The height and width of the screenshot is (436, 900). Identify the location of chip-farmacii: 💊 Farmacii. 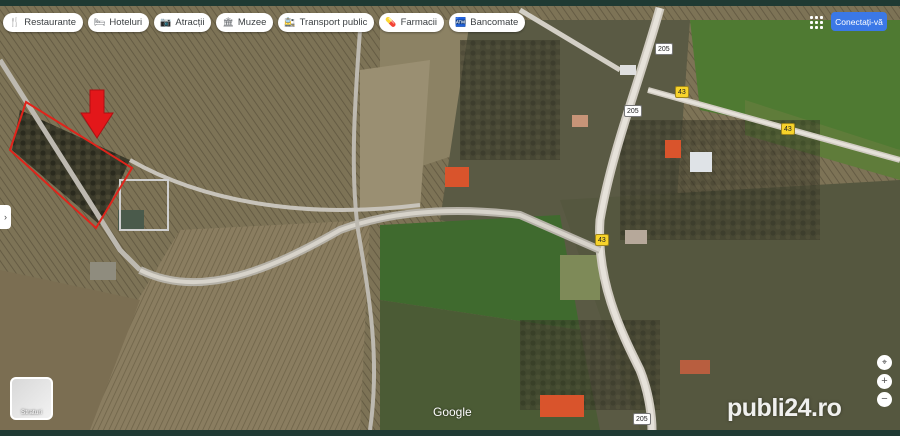
(412, 22).